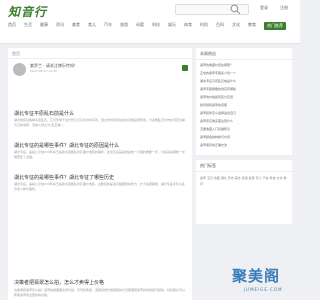 The width and height of the screenshot is (320, 300). What do you see at coordinates (244, 89) in the screenshot?
I see `recommend-item: 翡翠手镯佩戴的讲究有哪些` at bounding box center [244, 89].